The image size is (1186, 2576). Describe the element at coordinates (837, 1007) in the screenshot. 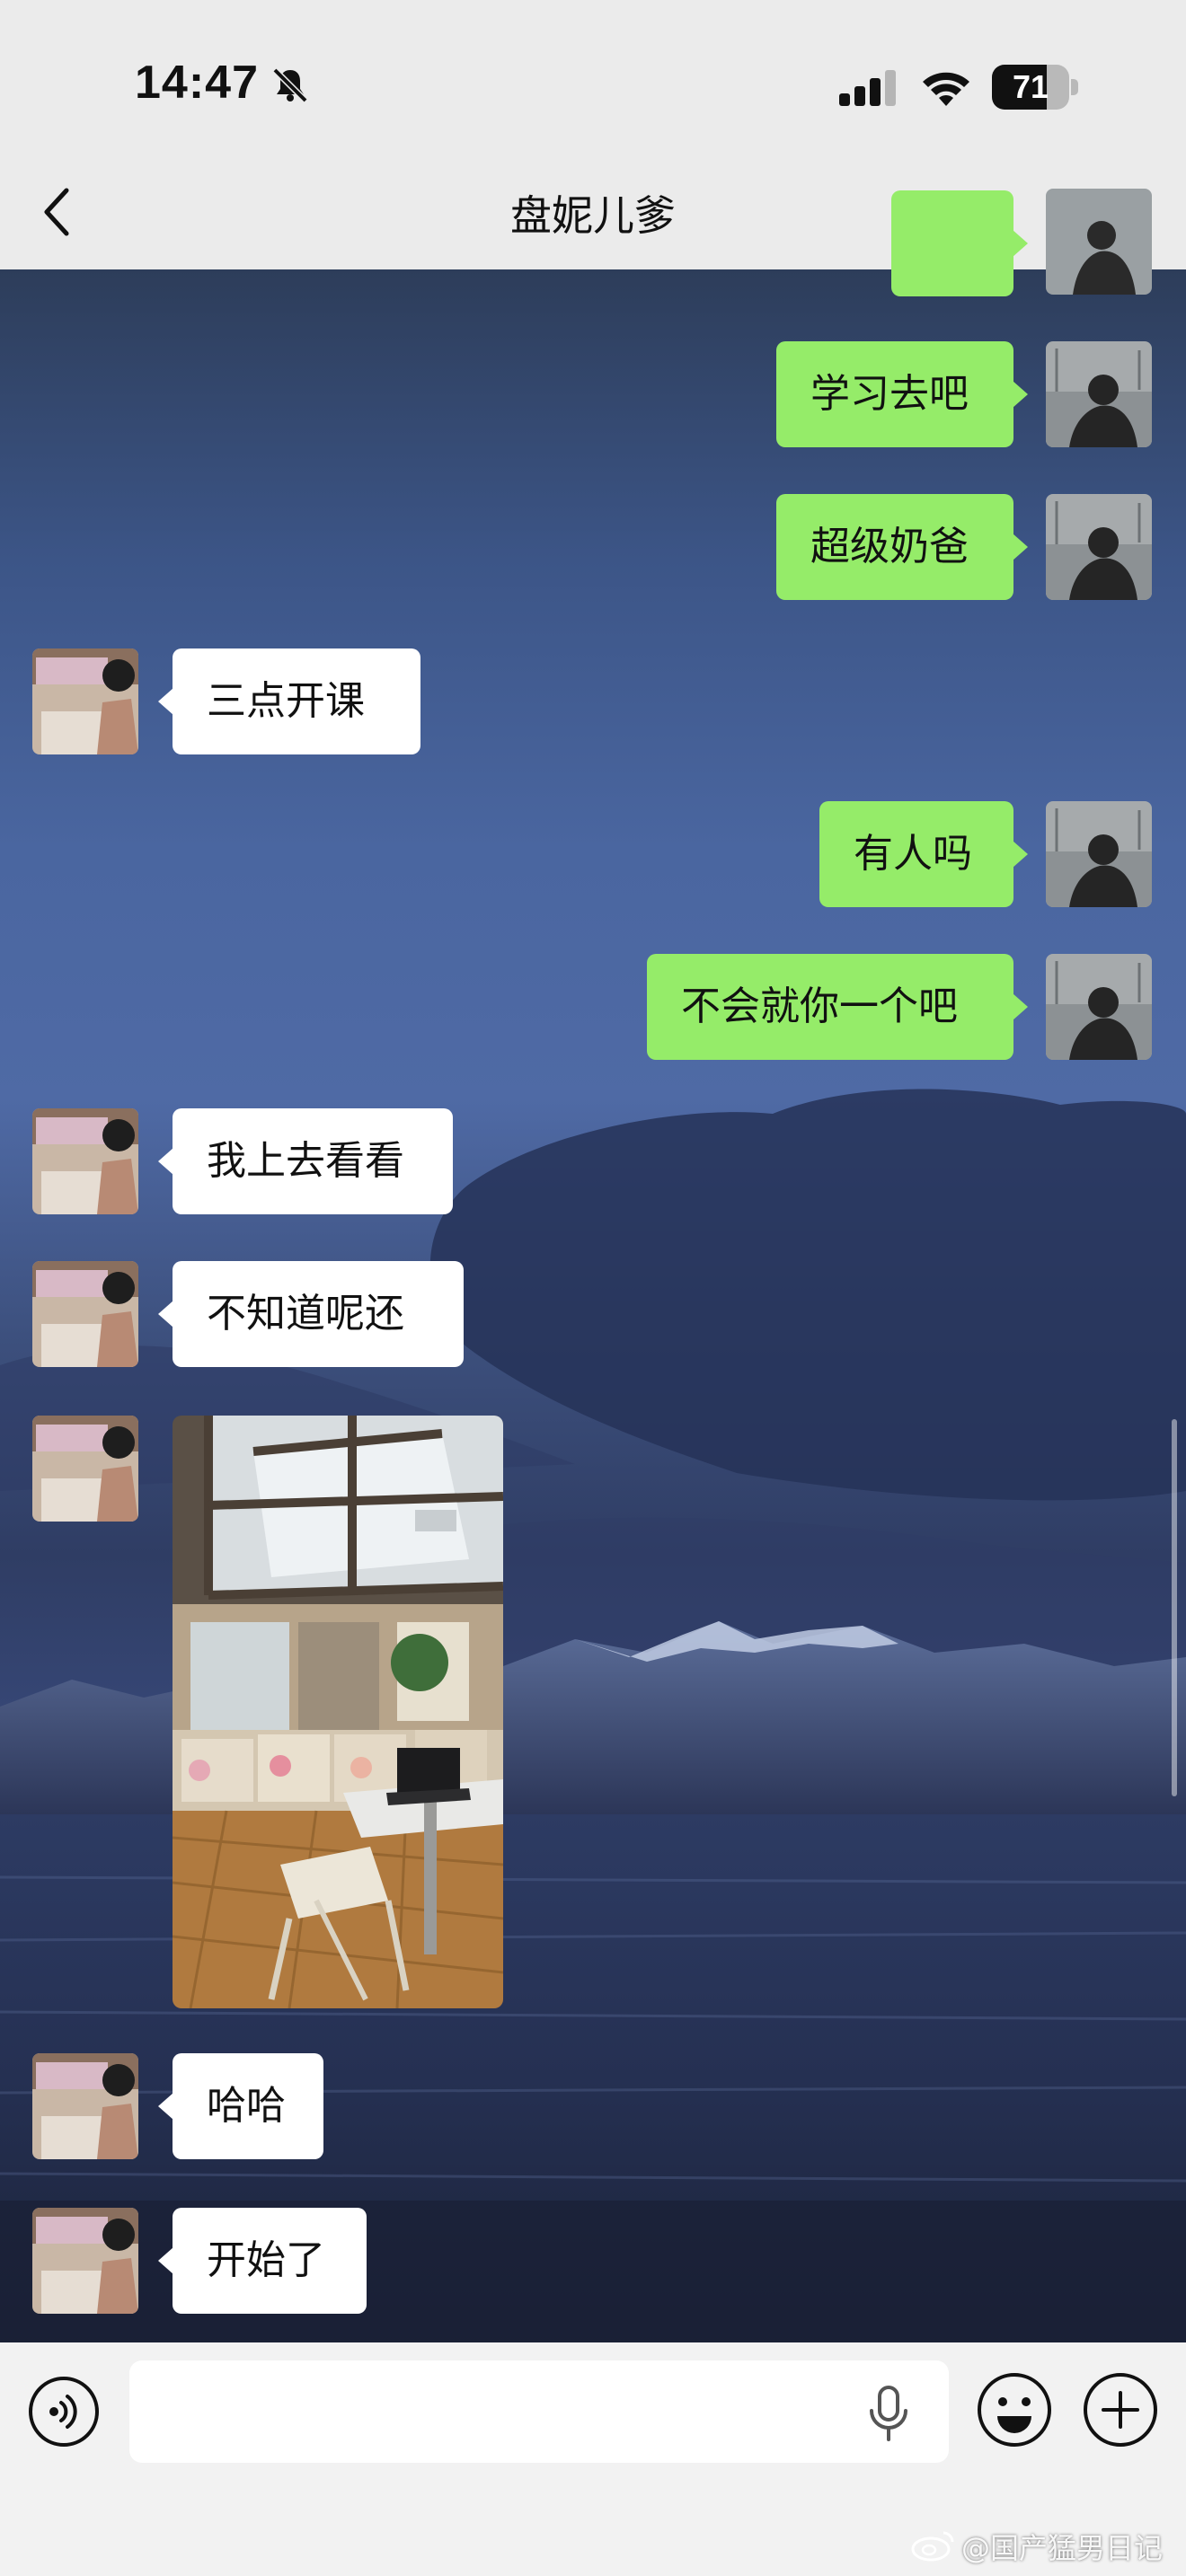

I see `message-bubble-sent: 不会就你一个吧` at that location.